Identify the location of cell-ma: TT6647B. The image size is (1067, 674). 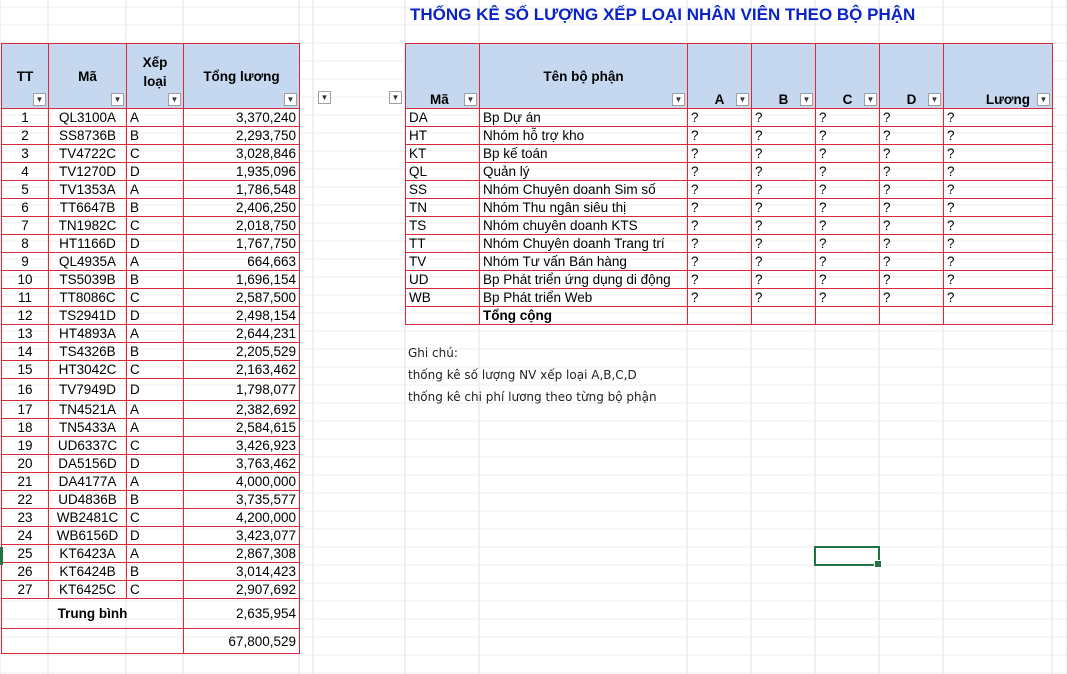
(87, 207).